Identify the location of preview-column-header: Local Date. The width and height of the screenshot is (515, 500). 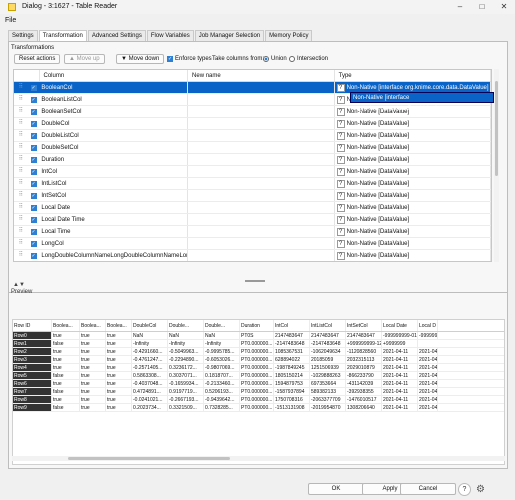
(400, 325).